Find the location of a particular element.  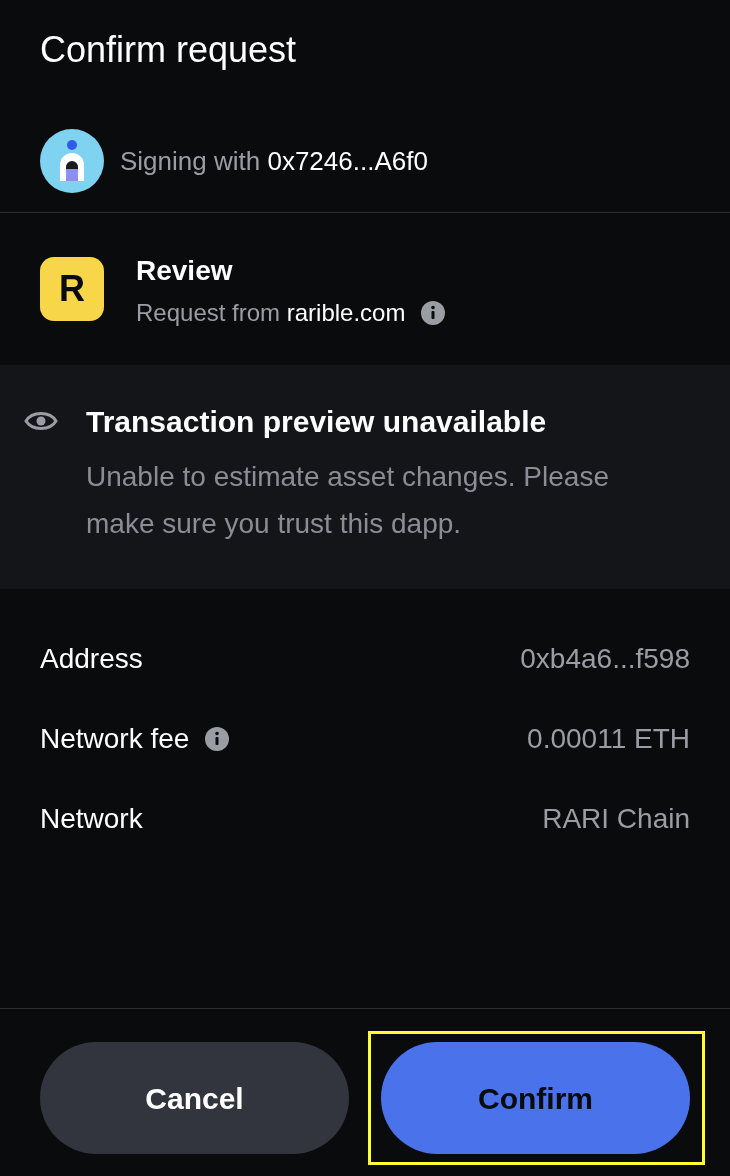

preview-title: Transaction preview unavailable is located at coordinates (317, 422).